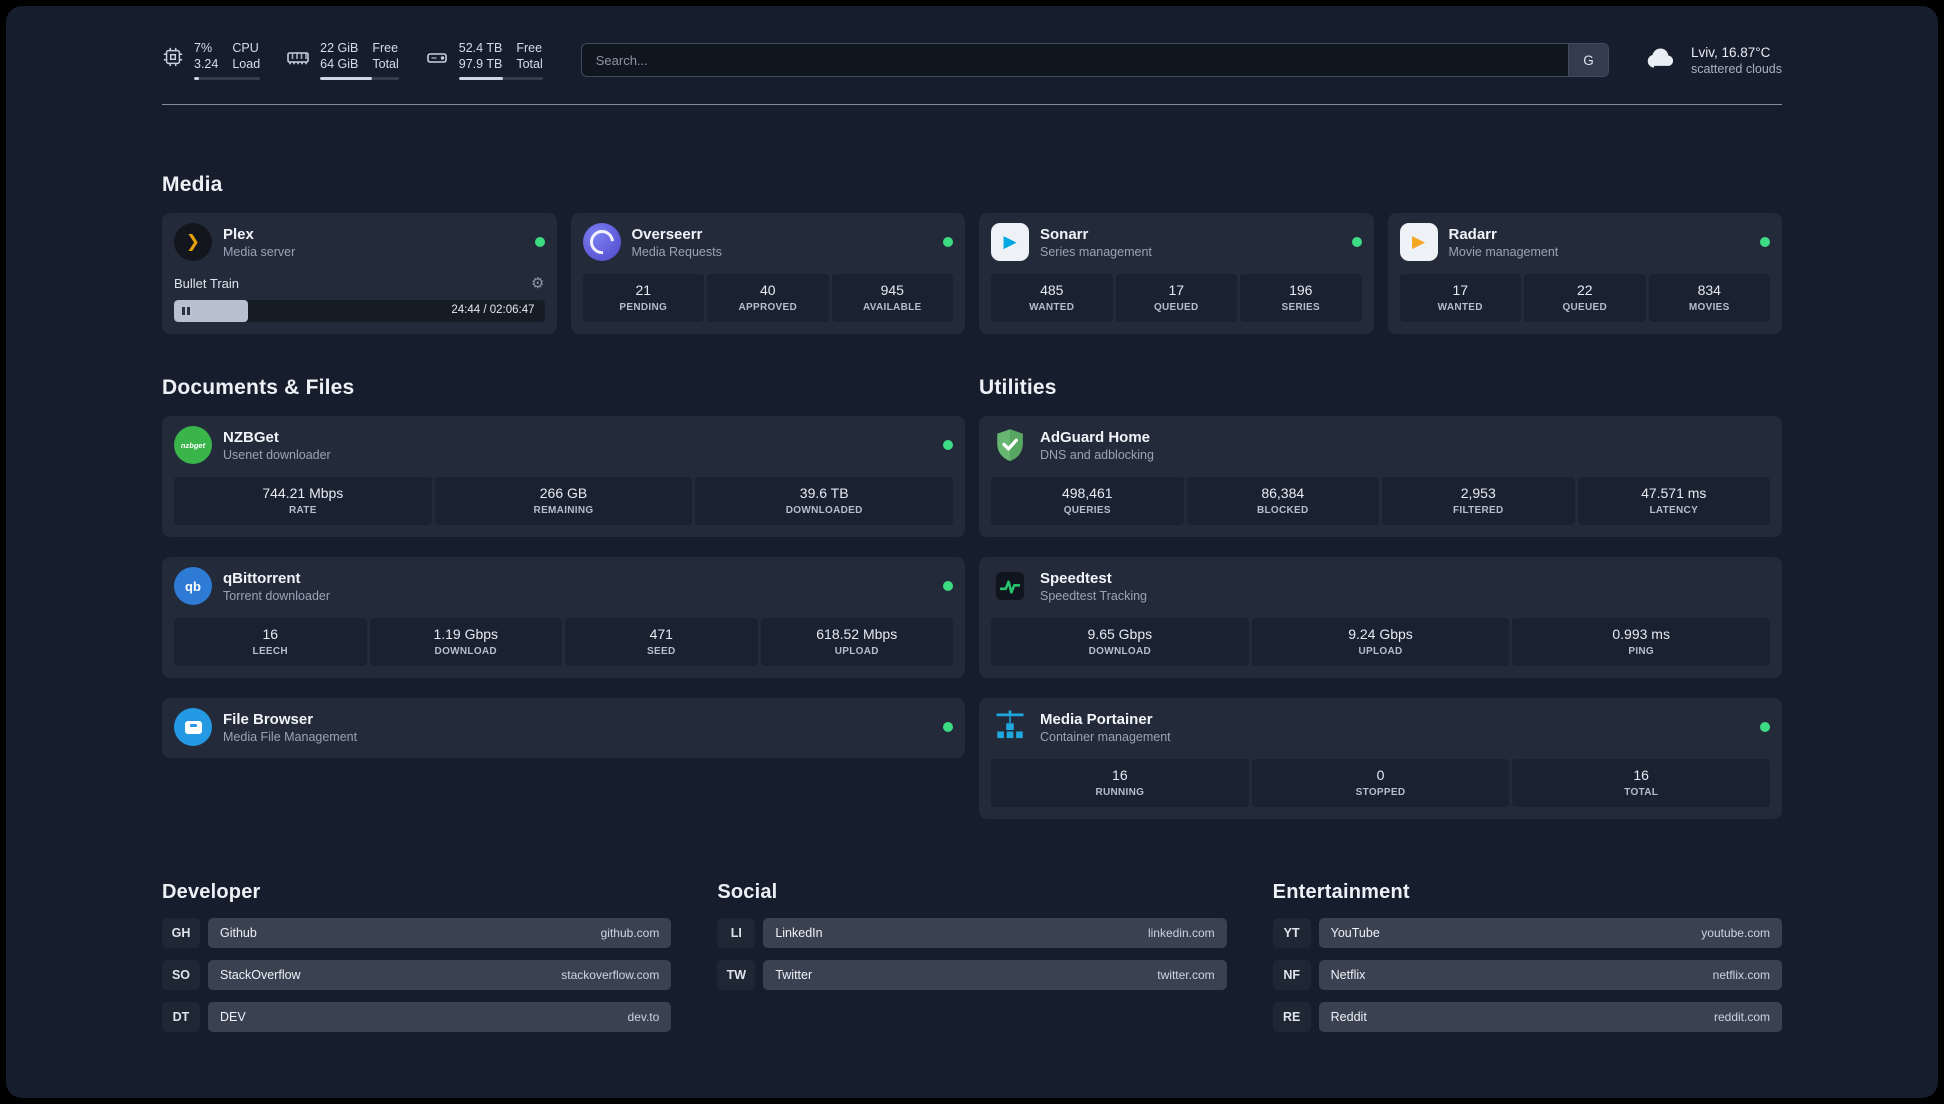 Image resolution: width=1944 pixels, height=1104 pixels. I want to click on disk-values: 52.4 TB 97.9 TB, so click(481, 56).